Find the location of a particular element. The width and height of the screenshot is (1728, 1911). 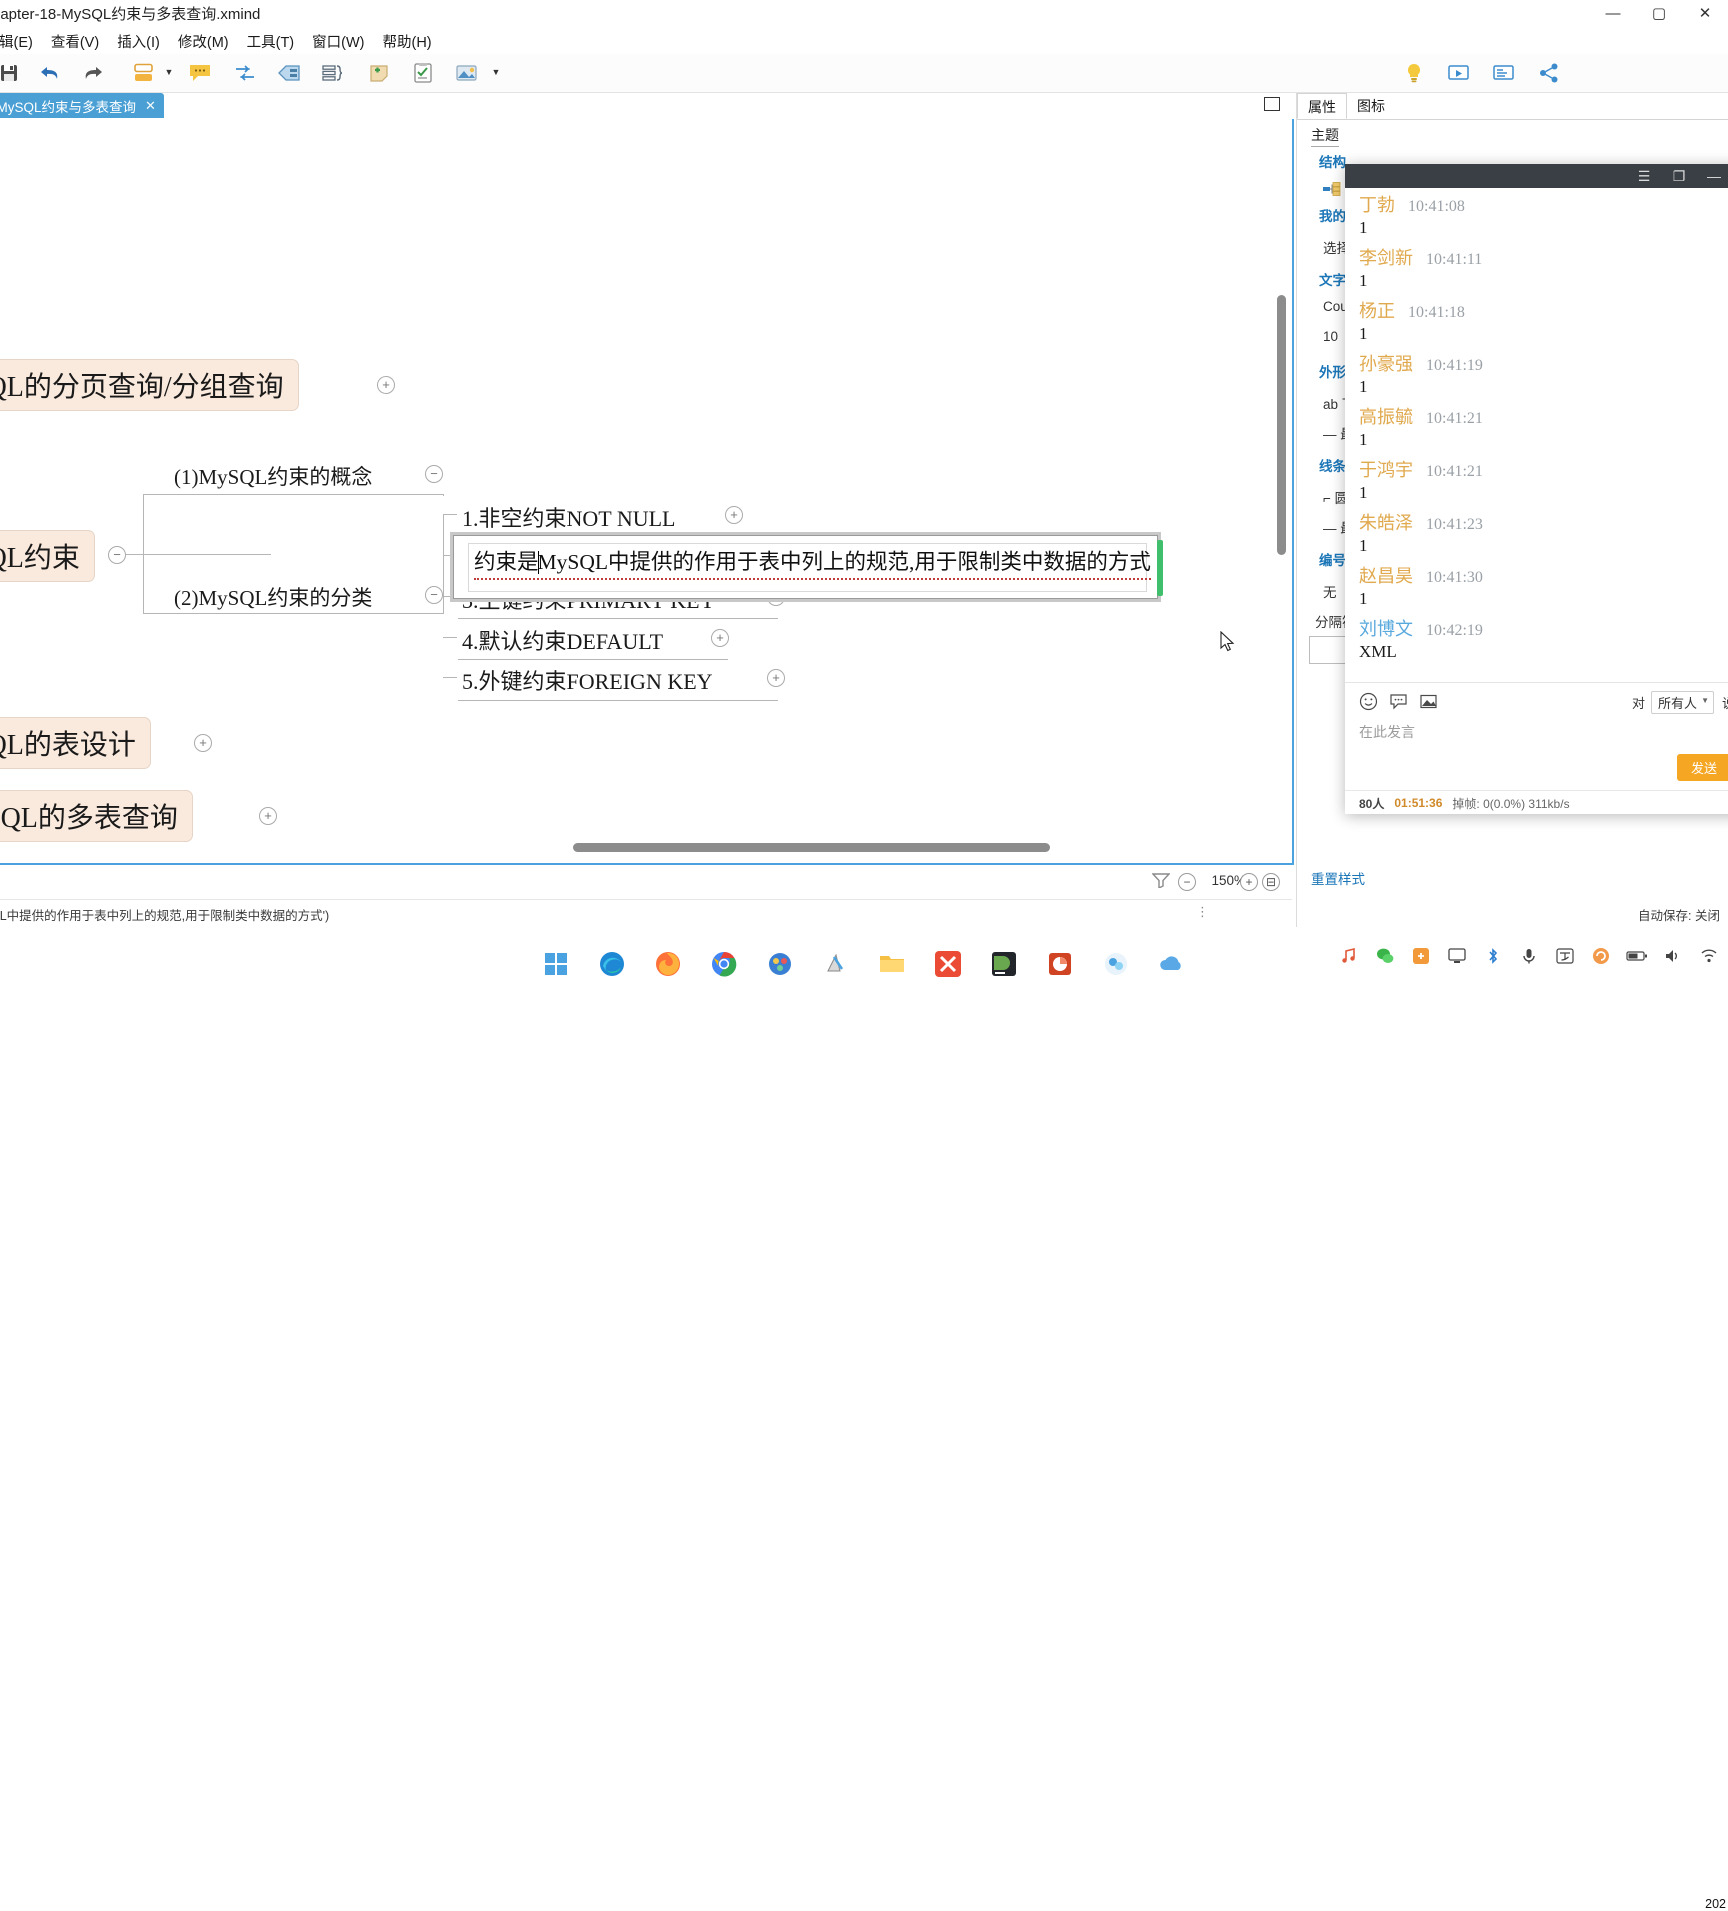

filter-icon is located at coordinates (1161, 882).